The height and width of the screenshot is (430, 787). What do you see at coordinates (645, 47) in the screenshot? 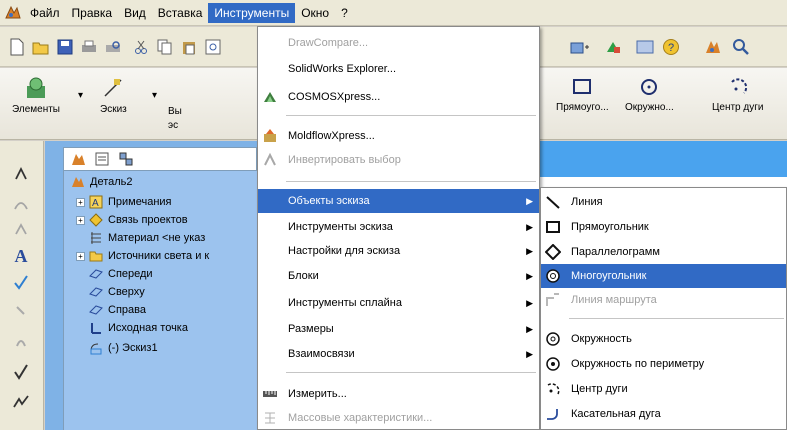
I see `options-icon` at bounding box center [645, 47].